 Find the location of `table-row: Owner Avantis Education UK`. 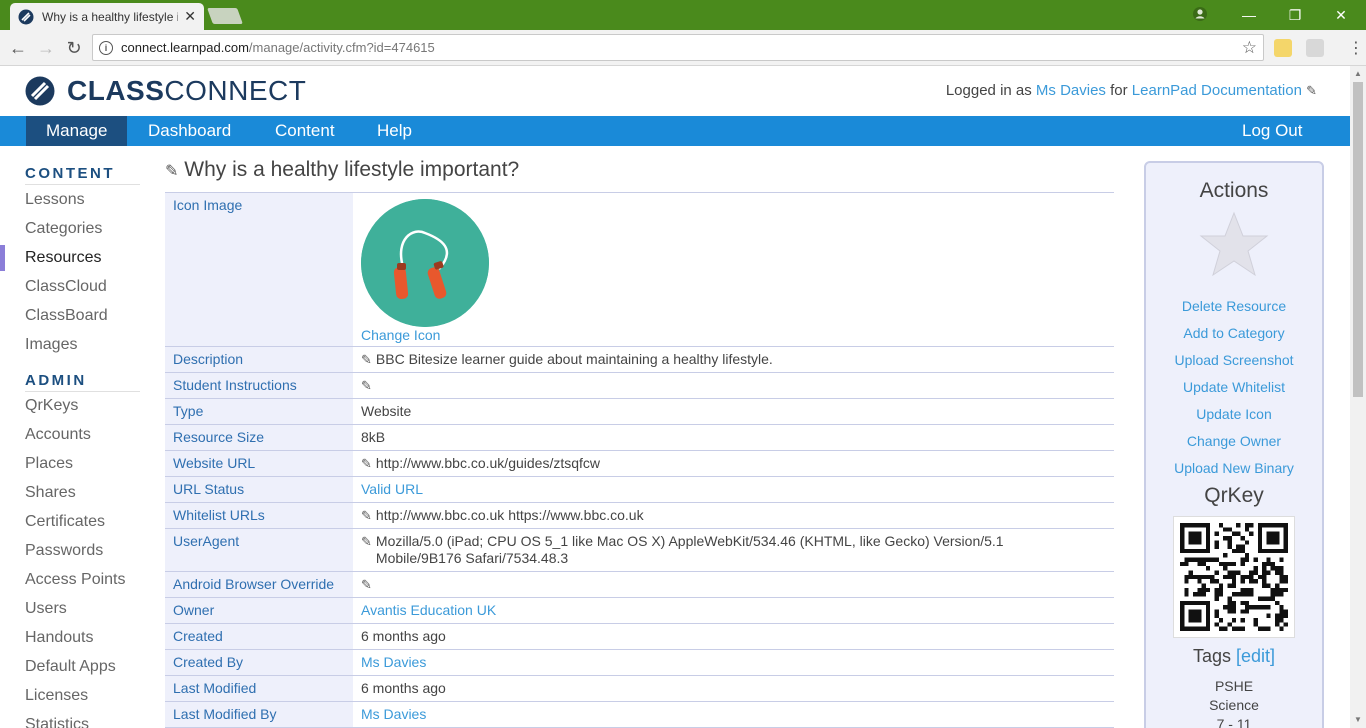

table-row: Owner Avantis Education UK is located at coordinates (639, 611).